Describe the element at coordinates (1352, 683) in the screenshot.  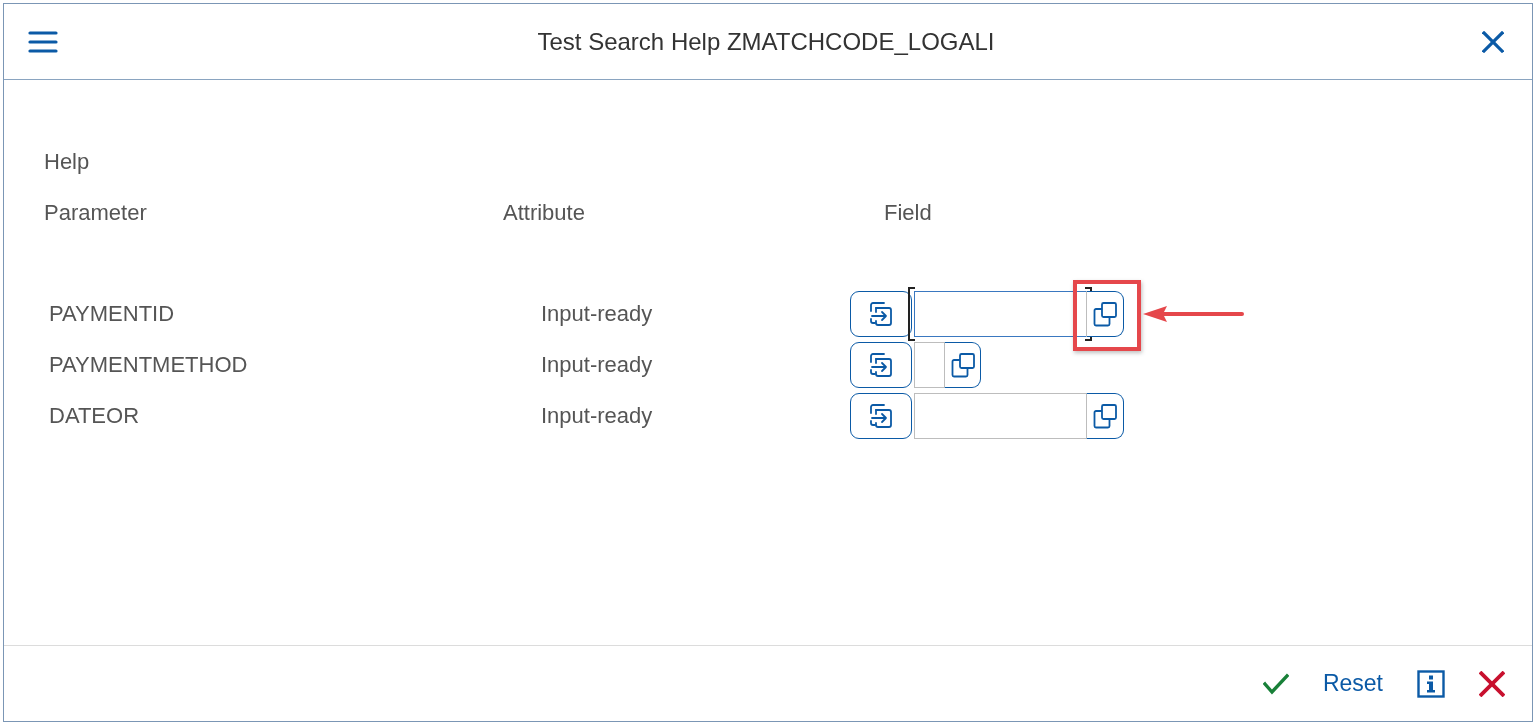
I see `reset-button: Reset` at that location.